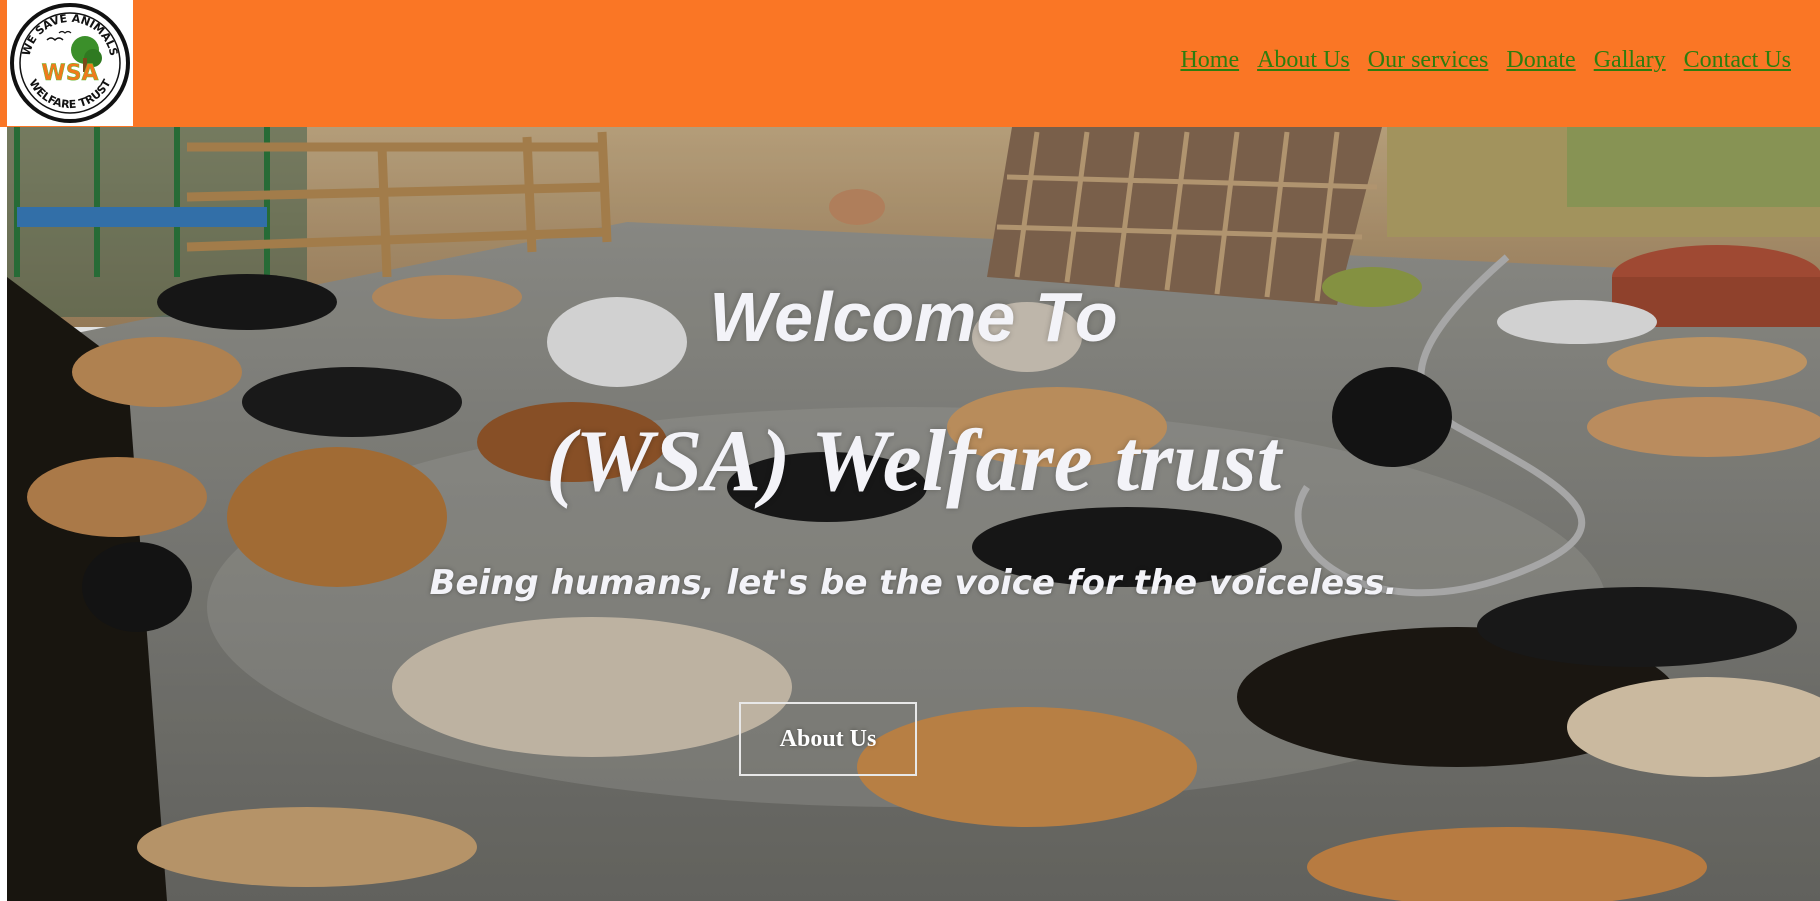  I want to click on hero-heading-trust-name: (WSA) Welfare trust, so click(913, 461).